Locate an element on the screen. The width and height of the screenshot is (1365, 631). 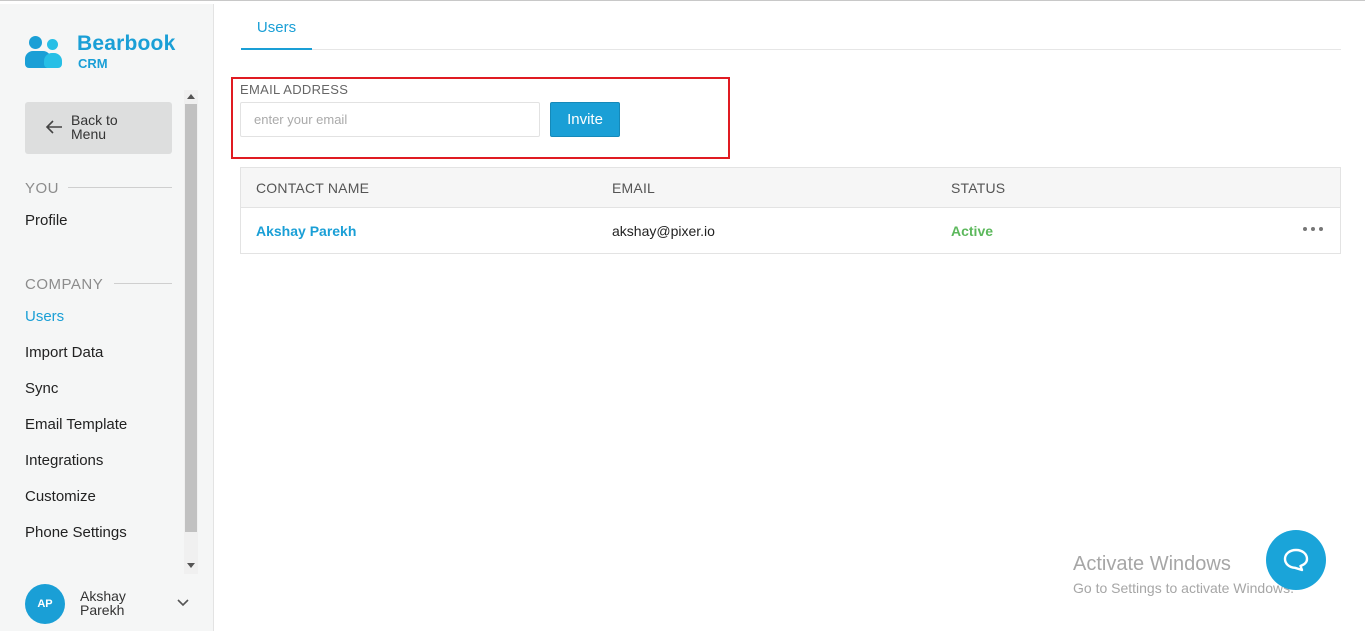
invite-button: Invite is located at coordinates (585, 119).